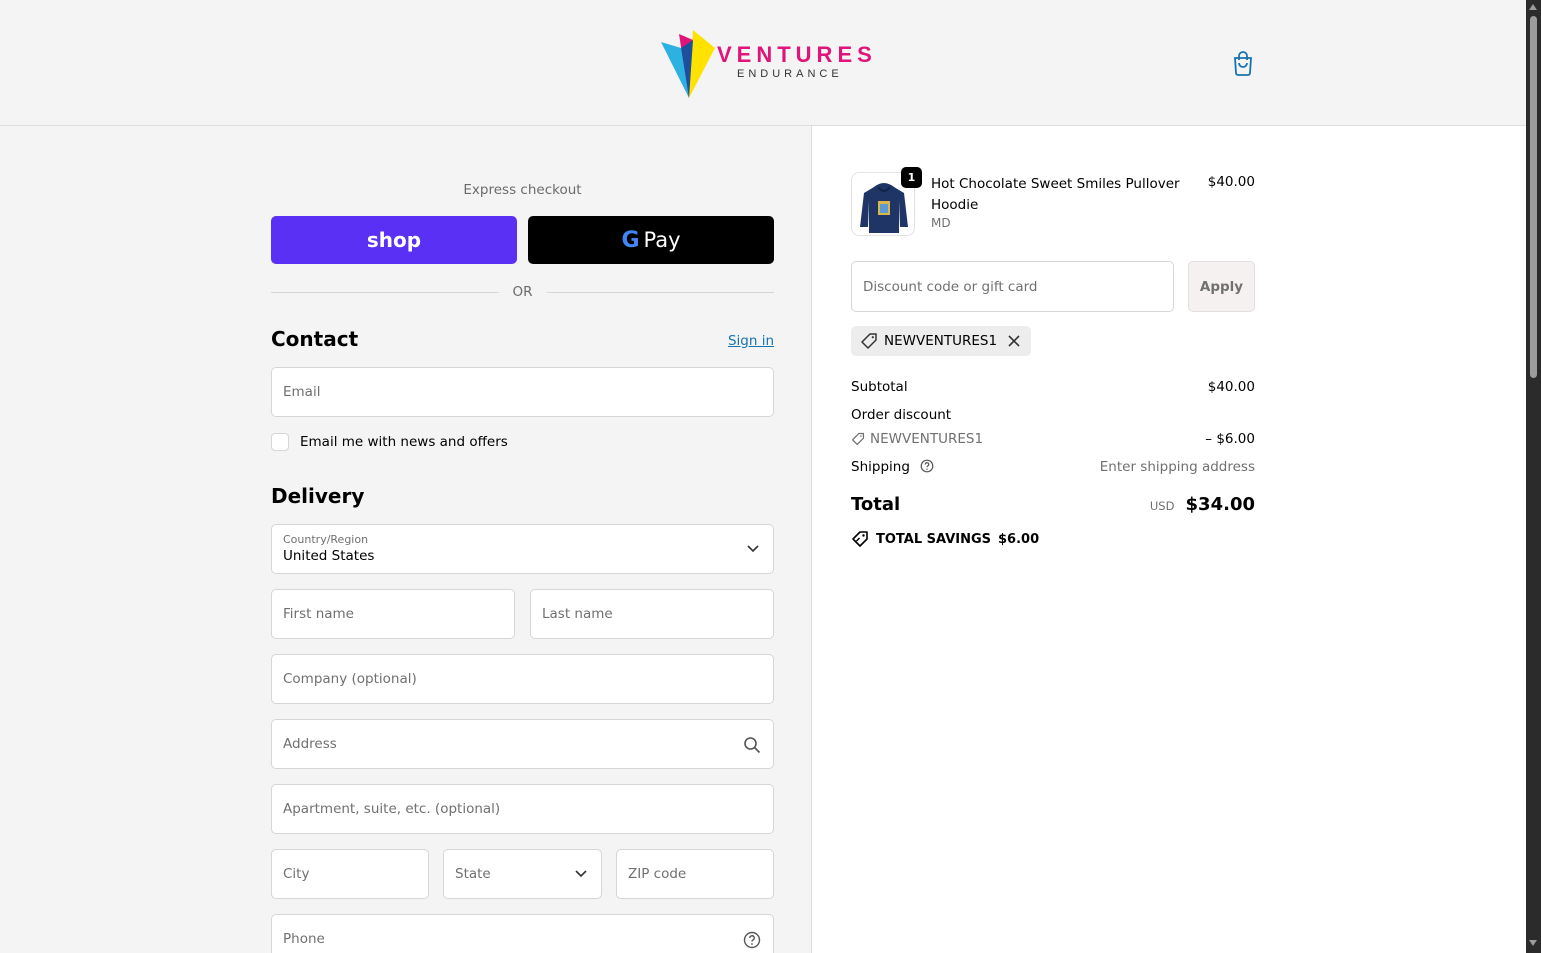 This screenshot has height=953, width=1541. What do you see at coordinates (879, 387) in the screenshot?
I see `subtotal-label: Subtotal` at bounding box center [879, 387].